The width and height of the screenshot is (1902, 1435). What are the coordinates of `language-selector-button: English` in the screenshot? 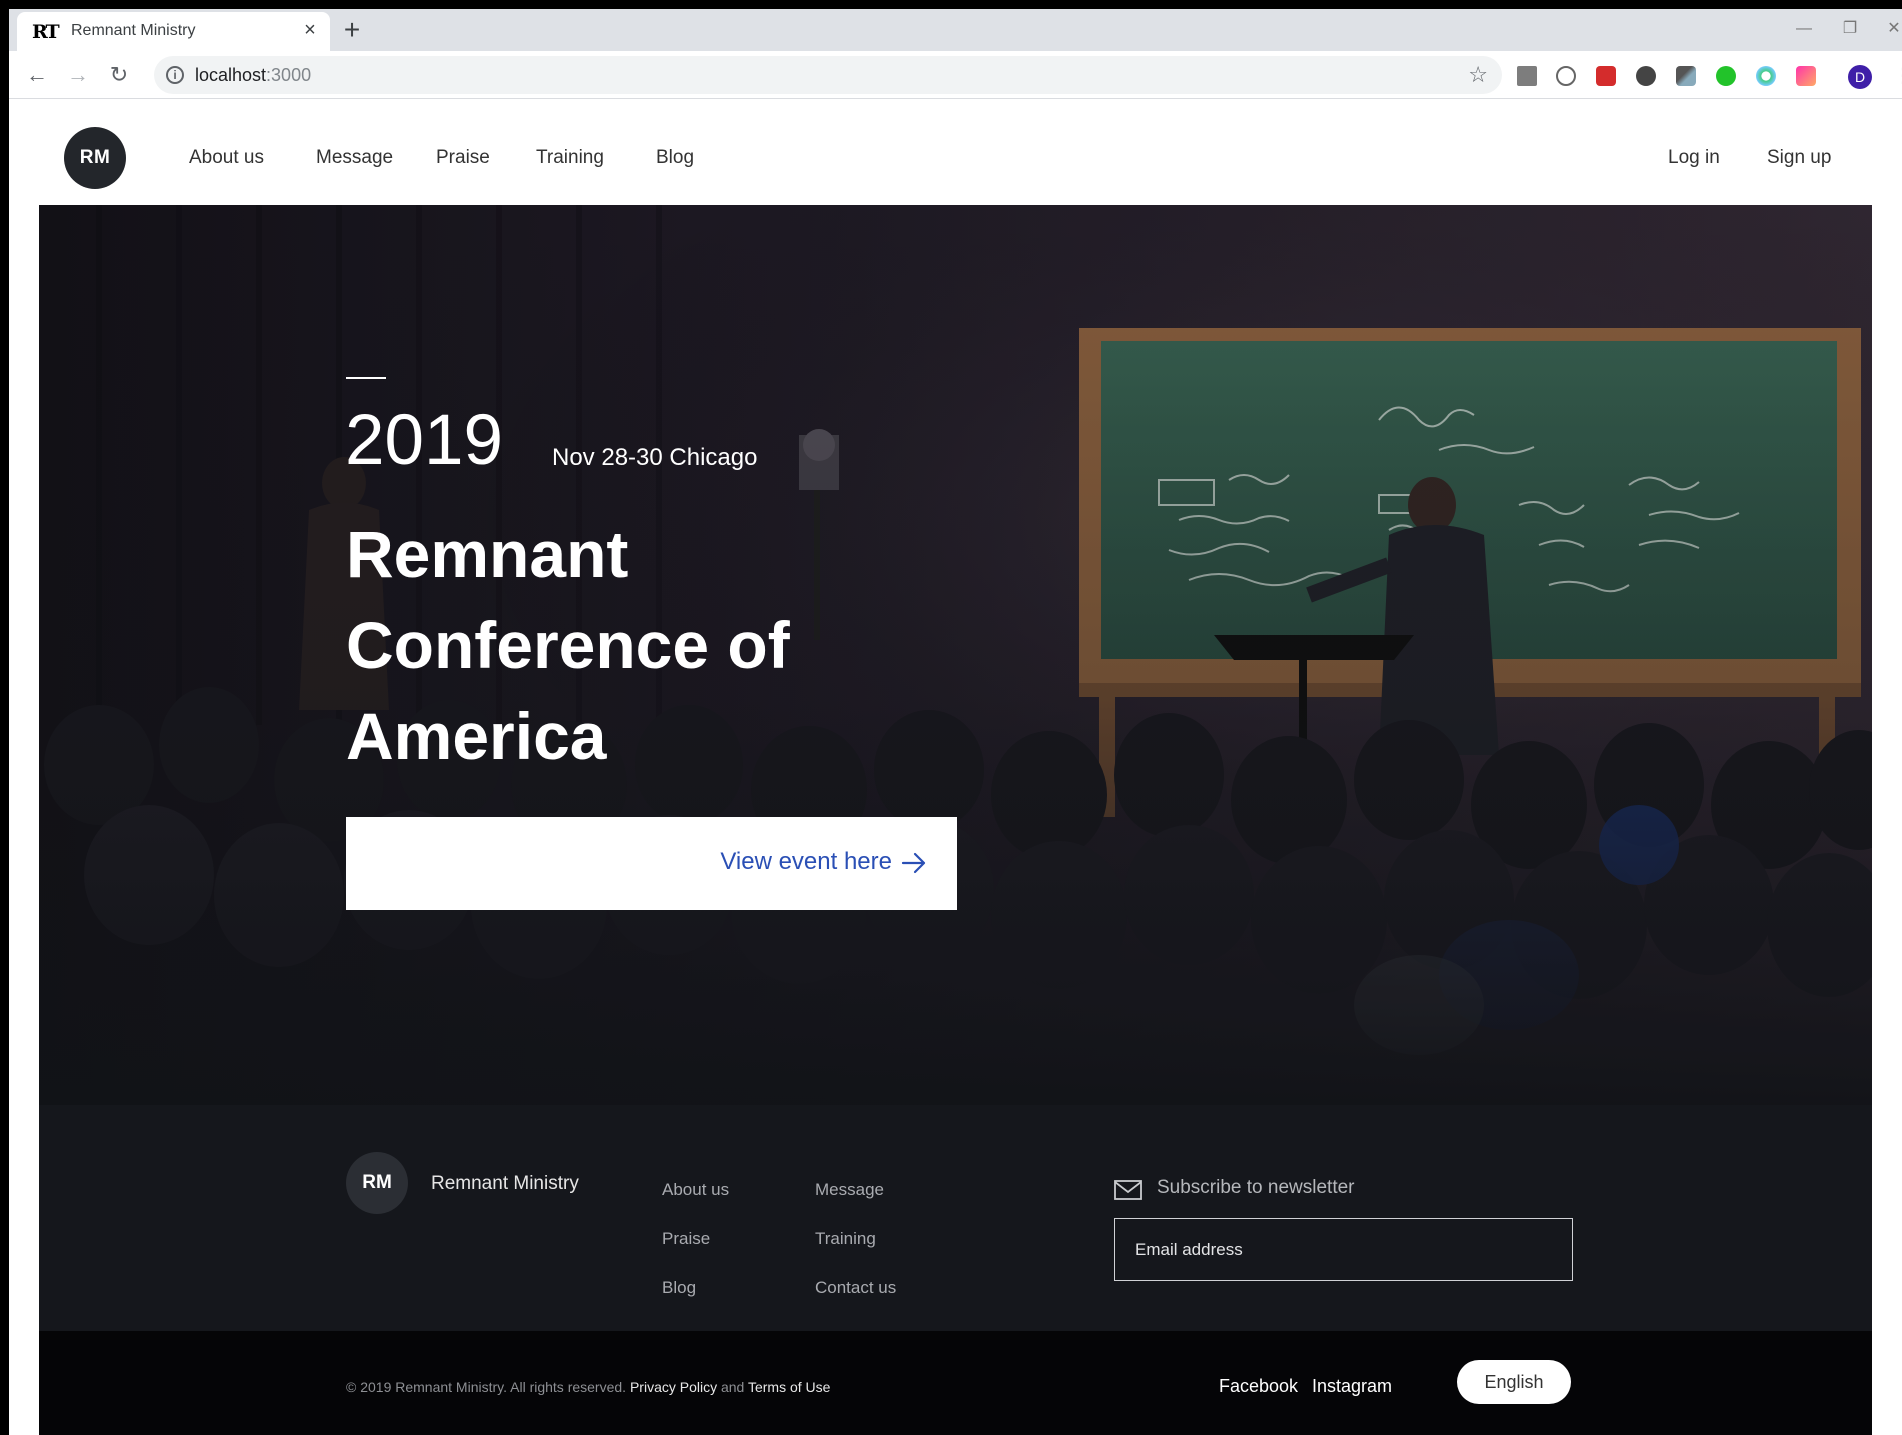 It's located at (1514, 1382).